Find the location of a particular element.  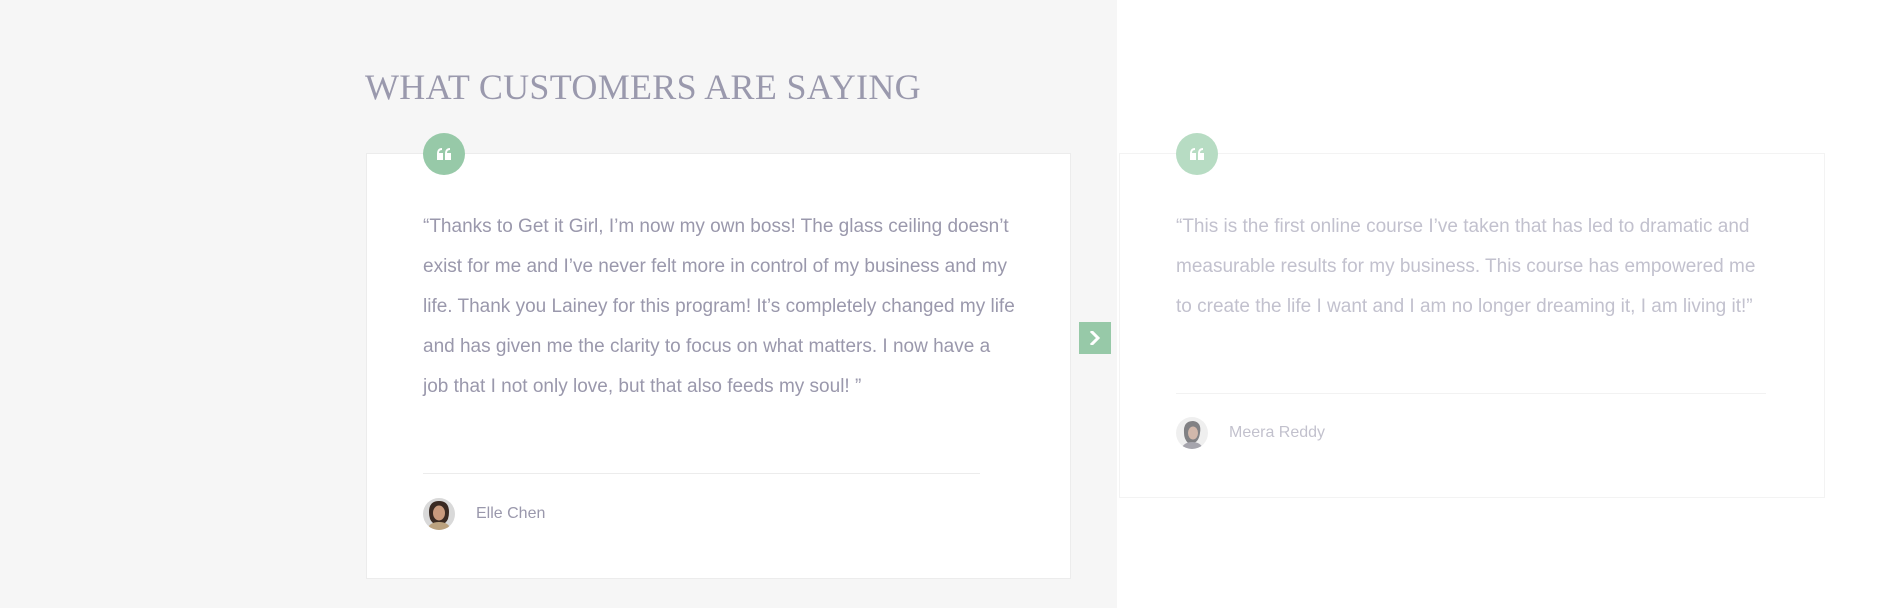

section-title: WHAT CUSTOMERS ARE SAYING is located at coordinates (643, 87).